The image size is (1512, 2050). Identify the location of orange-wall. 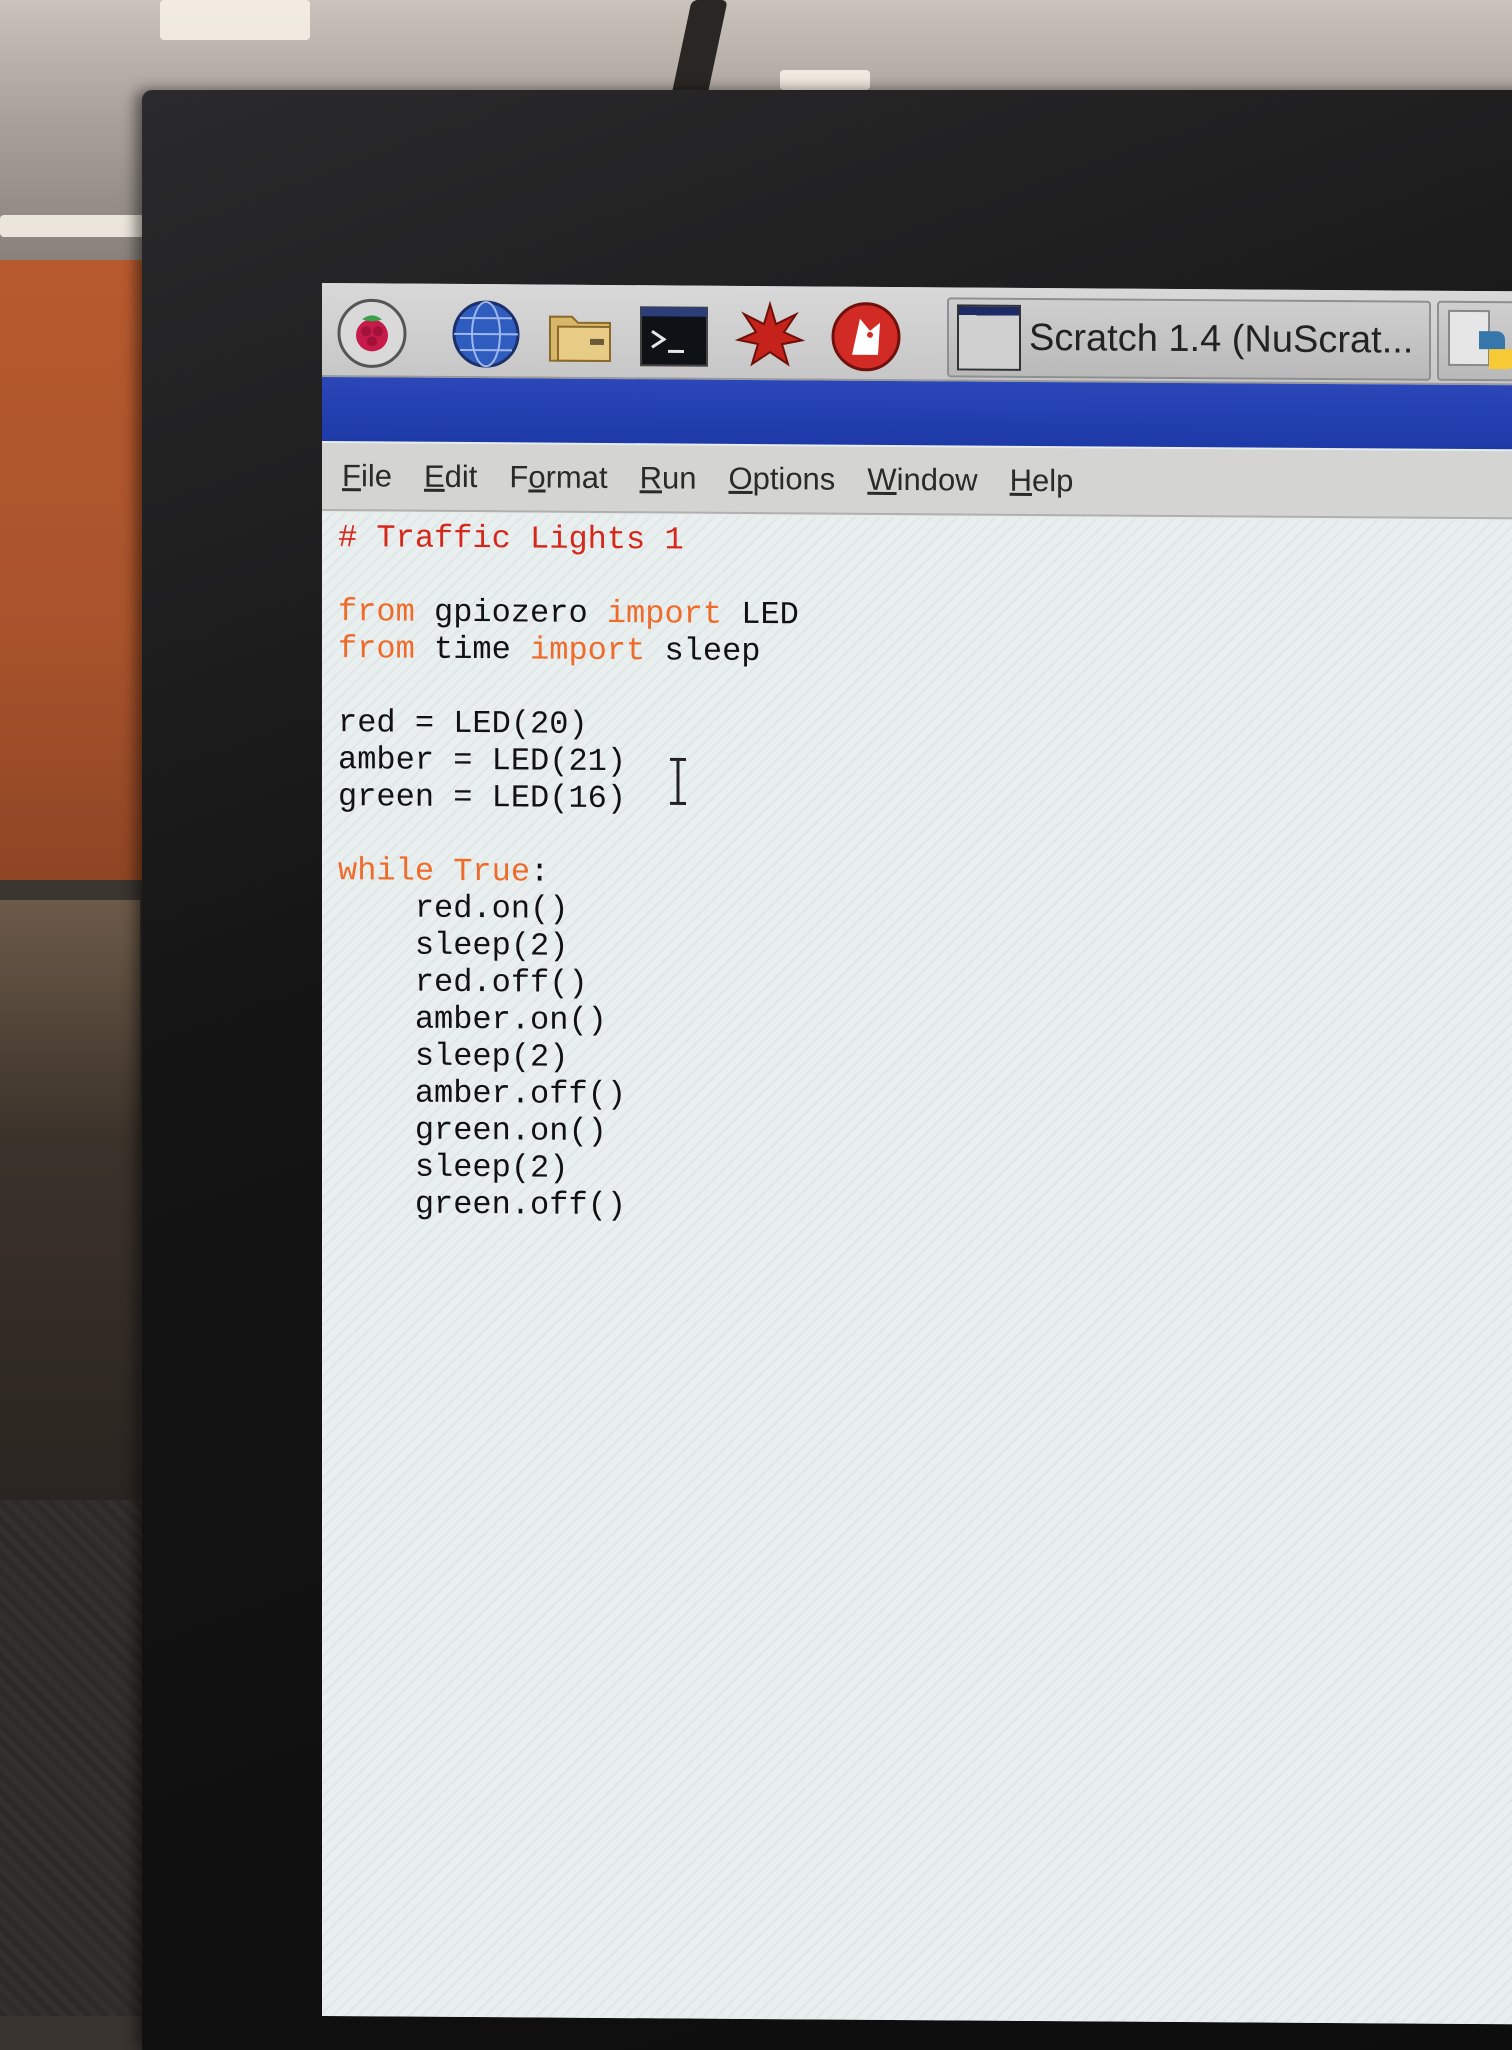
(75, 570).